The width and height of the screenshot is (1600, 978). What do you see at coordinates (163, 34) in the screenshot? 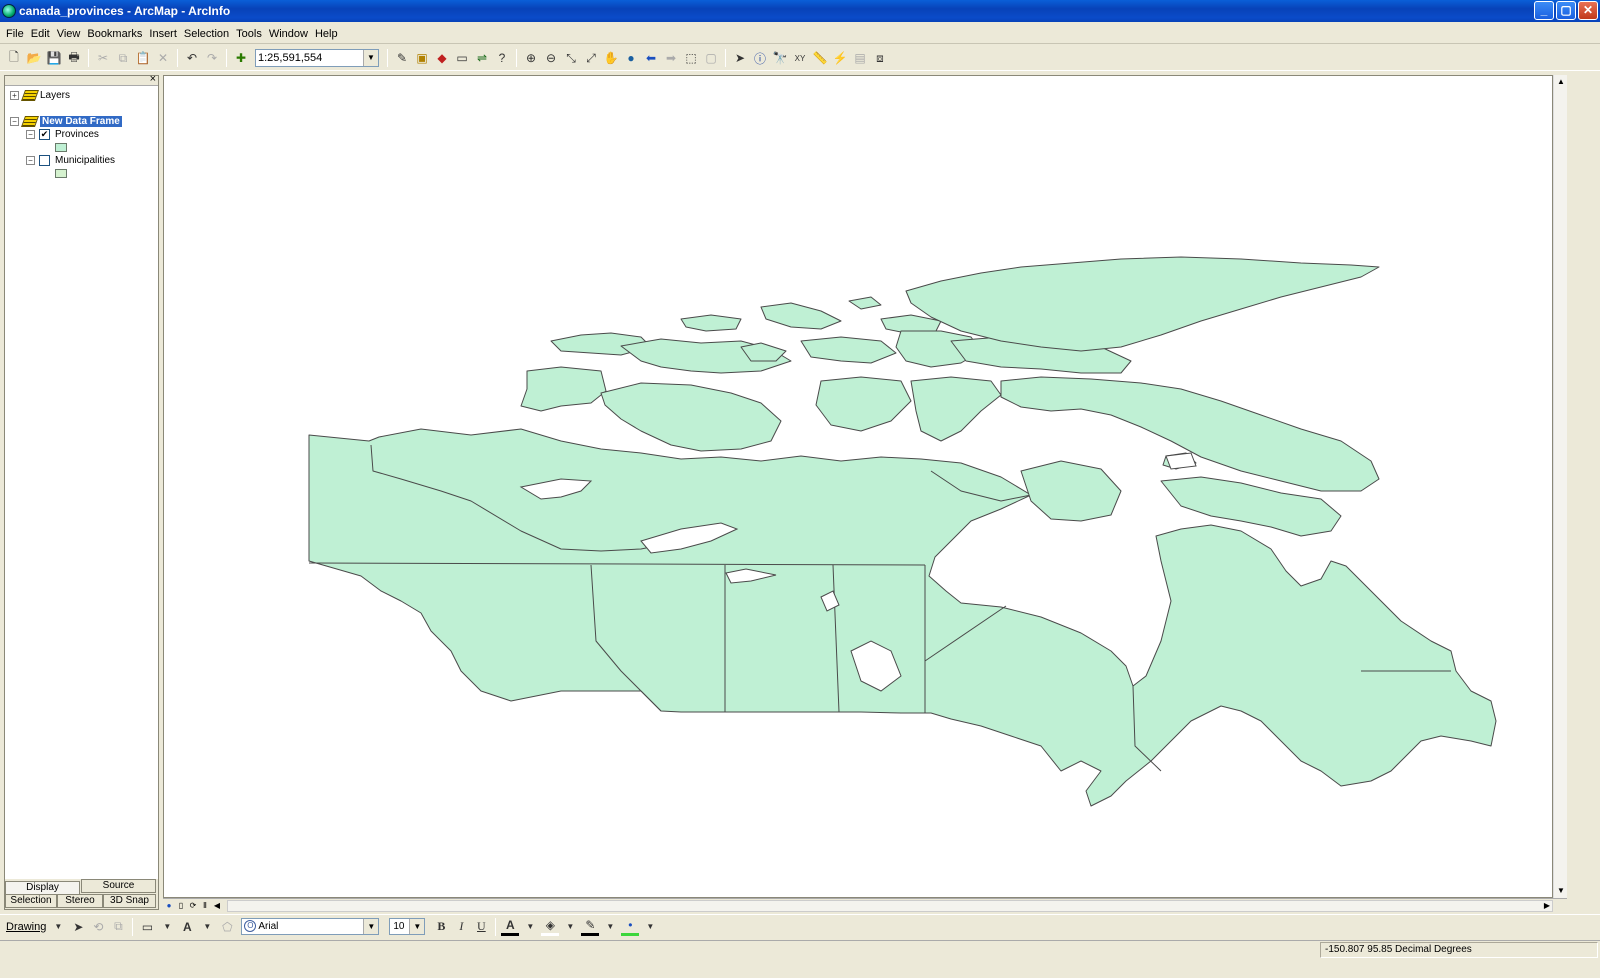
I see `menu-insert: Insert` at bounding box center [163, 34].